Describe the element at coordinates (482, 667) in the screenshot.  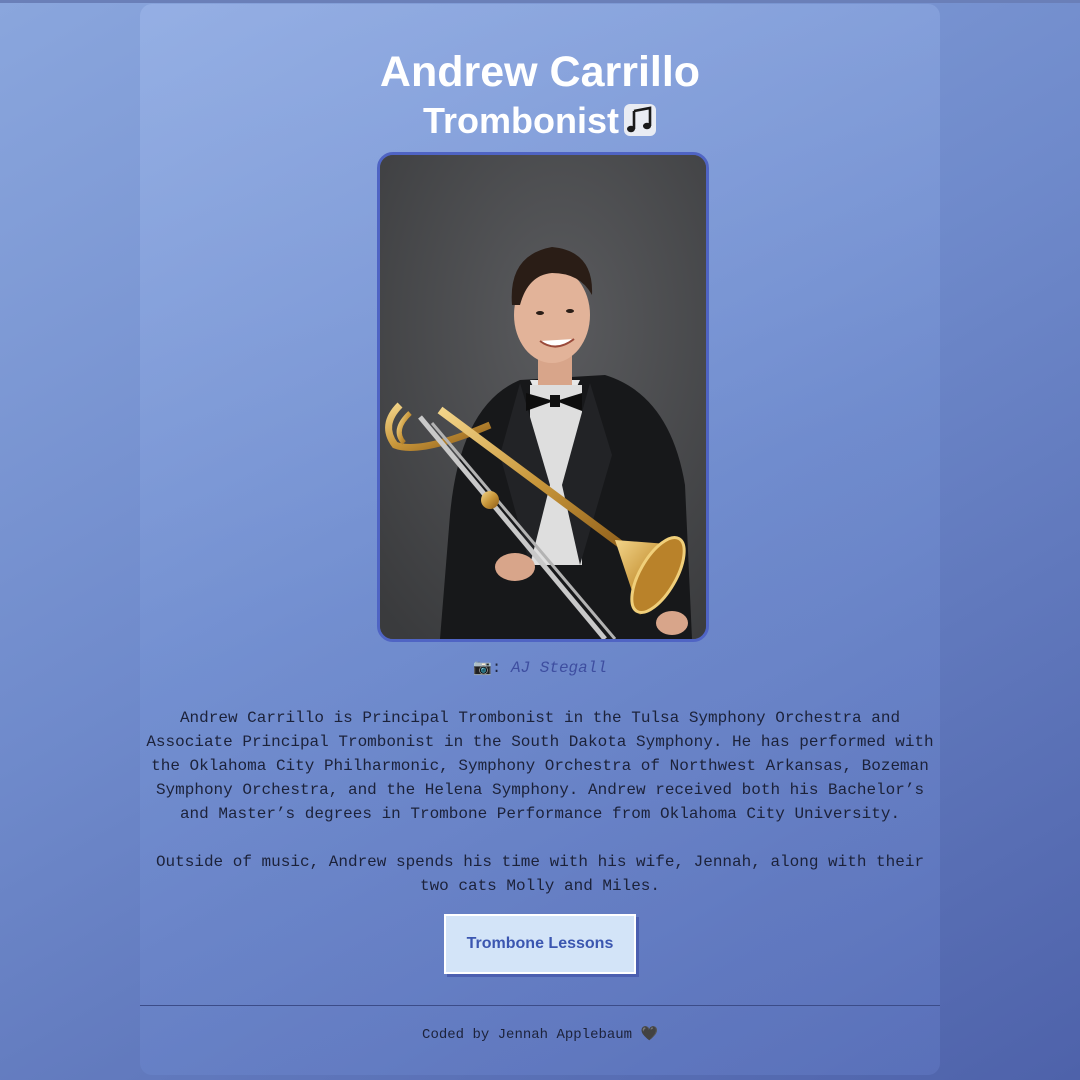
I see `camera-icon: 📷` at that location.